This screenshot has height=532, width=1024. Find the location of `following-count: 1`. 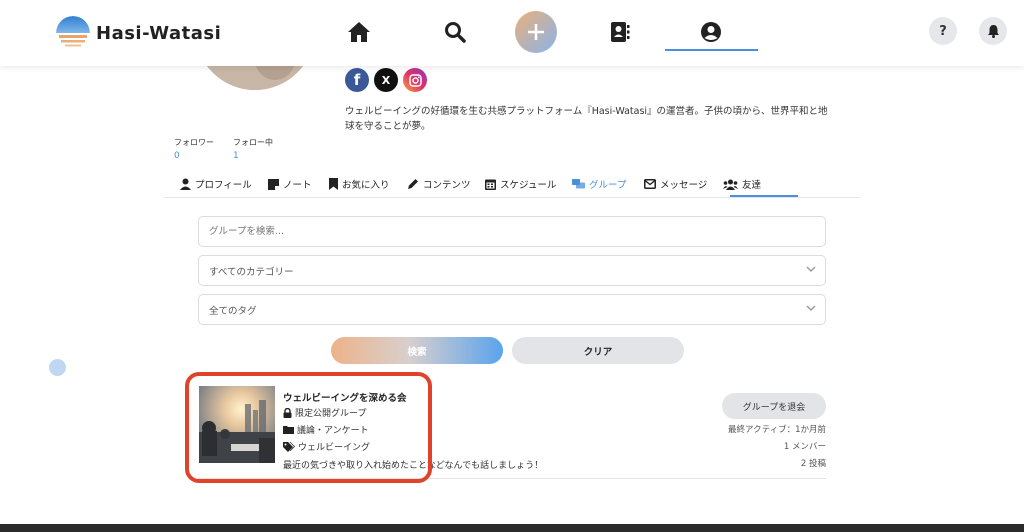

following-count: 1 is located at coordinates (236, 156).